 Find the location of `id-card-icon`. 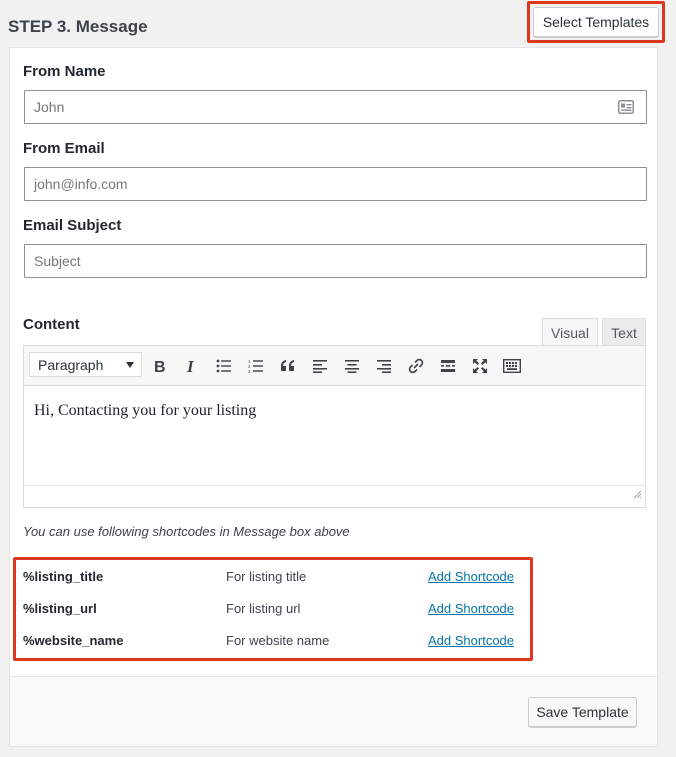

id-card-icon is located at coordinates (626, 108).